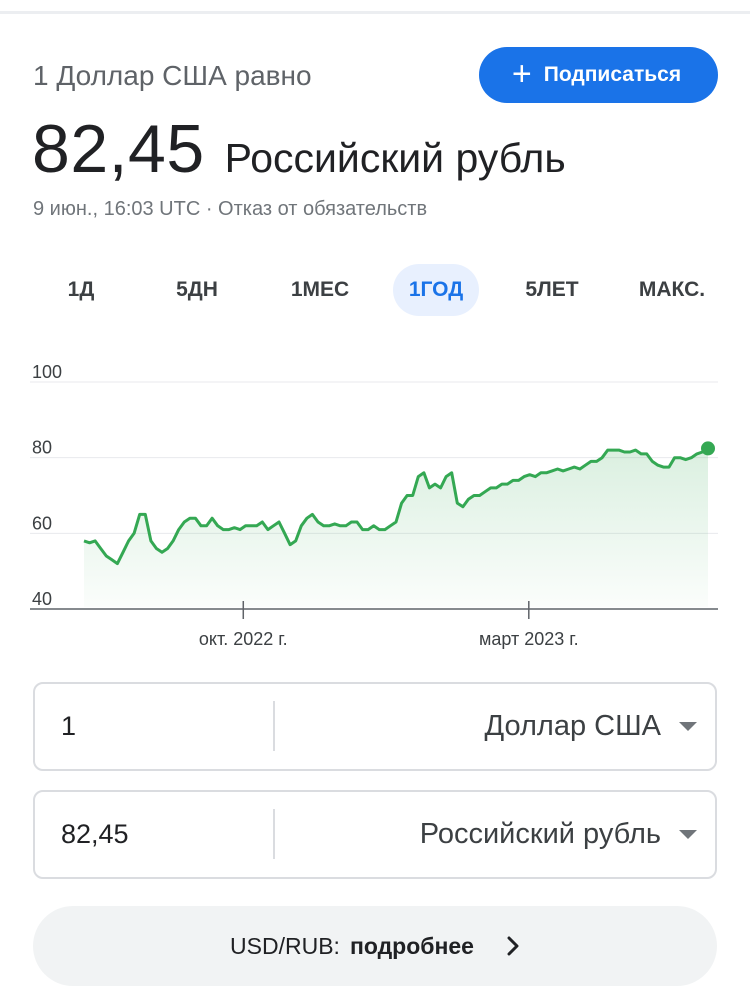 This screenshot has width=750, height=1003. I want to click on converter-from: 1 Доллар США, so click(375, 726).